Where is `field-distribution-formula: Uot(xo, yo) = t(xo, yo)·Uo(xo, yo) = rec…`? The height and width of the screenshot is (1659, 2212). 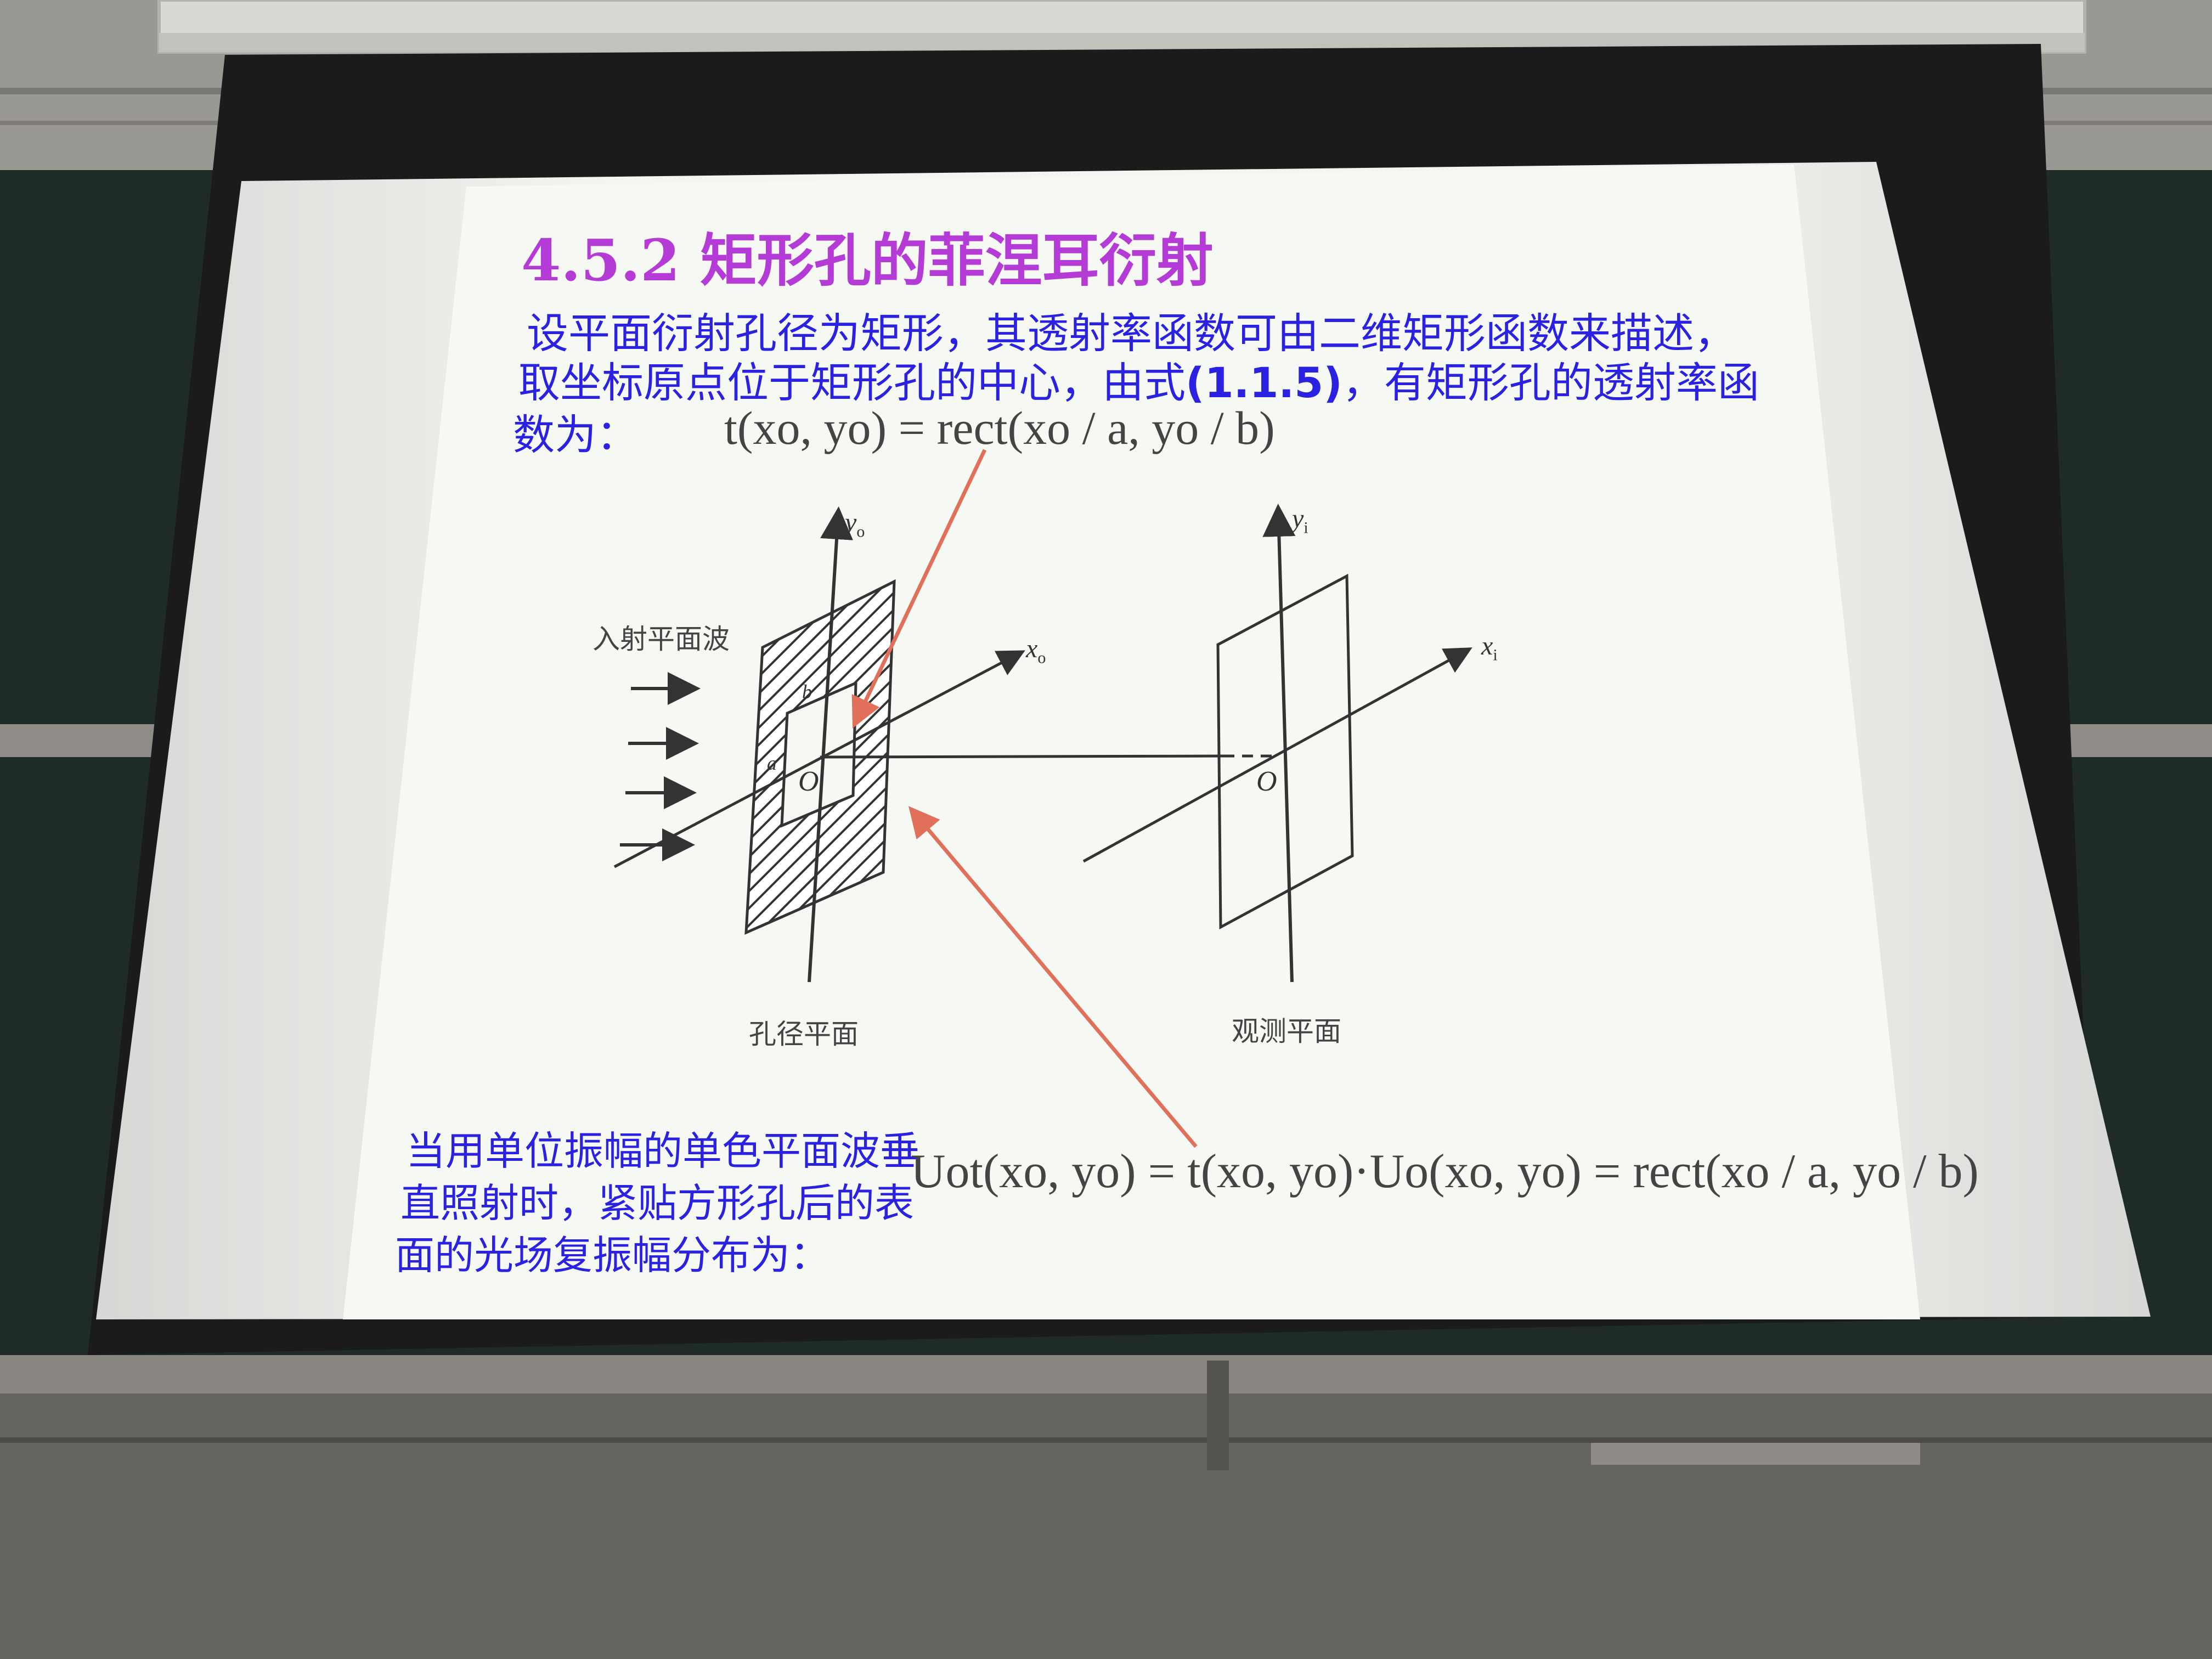 field-distribution-formula: Uot(xo, yo) = t(xo, yo)·Uo(xo, yo) = rec… is located at coordinates (1445, 1171).